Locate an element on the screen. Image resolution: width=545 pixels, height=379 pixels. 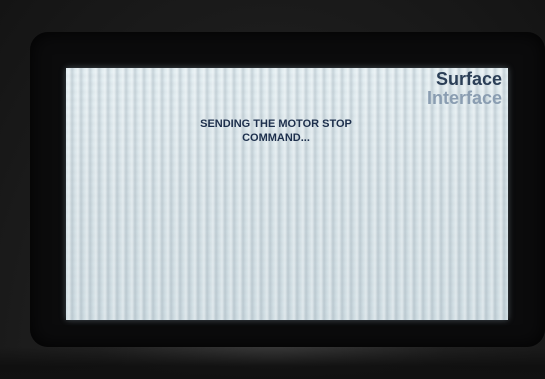
brand-line1: Surface is located at coordinates (468, 79).